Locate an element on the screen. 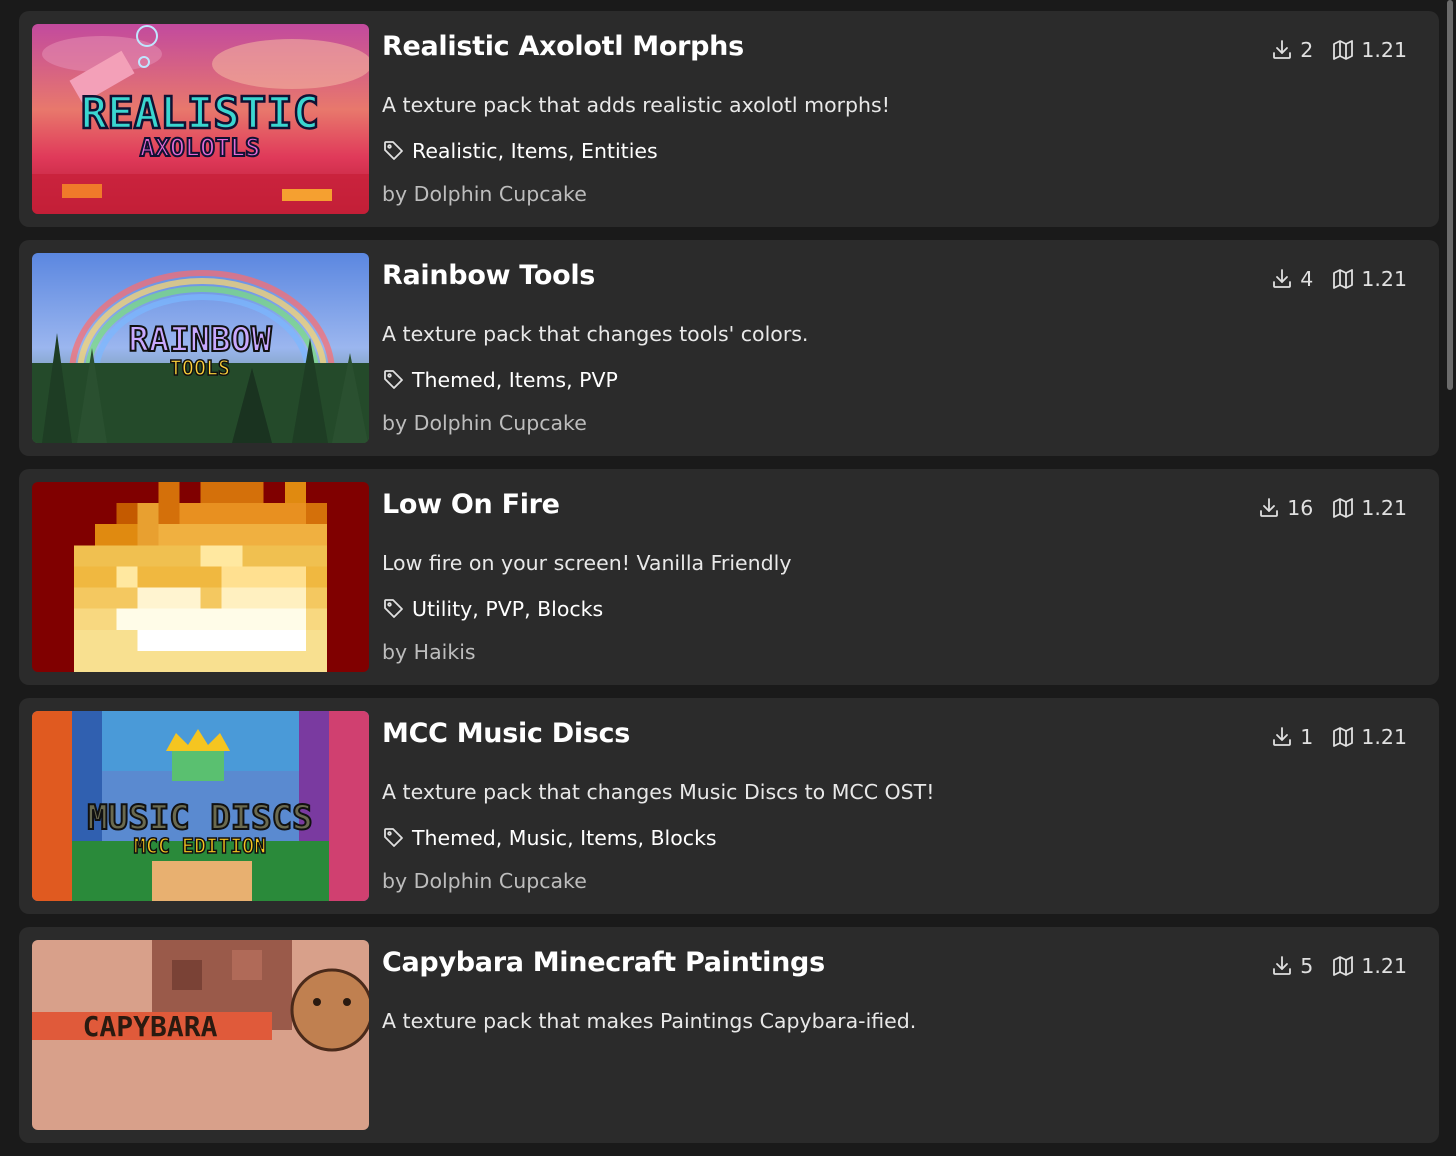 This screenshot has width=1456, height=1156. download-count: 16 is located at coordinates (1285, 508).